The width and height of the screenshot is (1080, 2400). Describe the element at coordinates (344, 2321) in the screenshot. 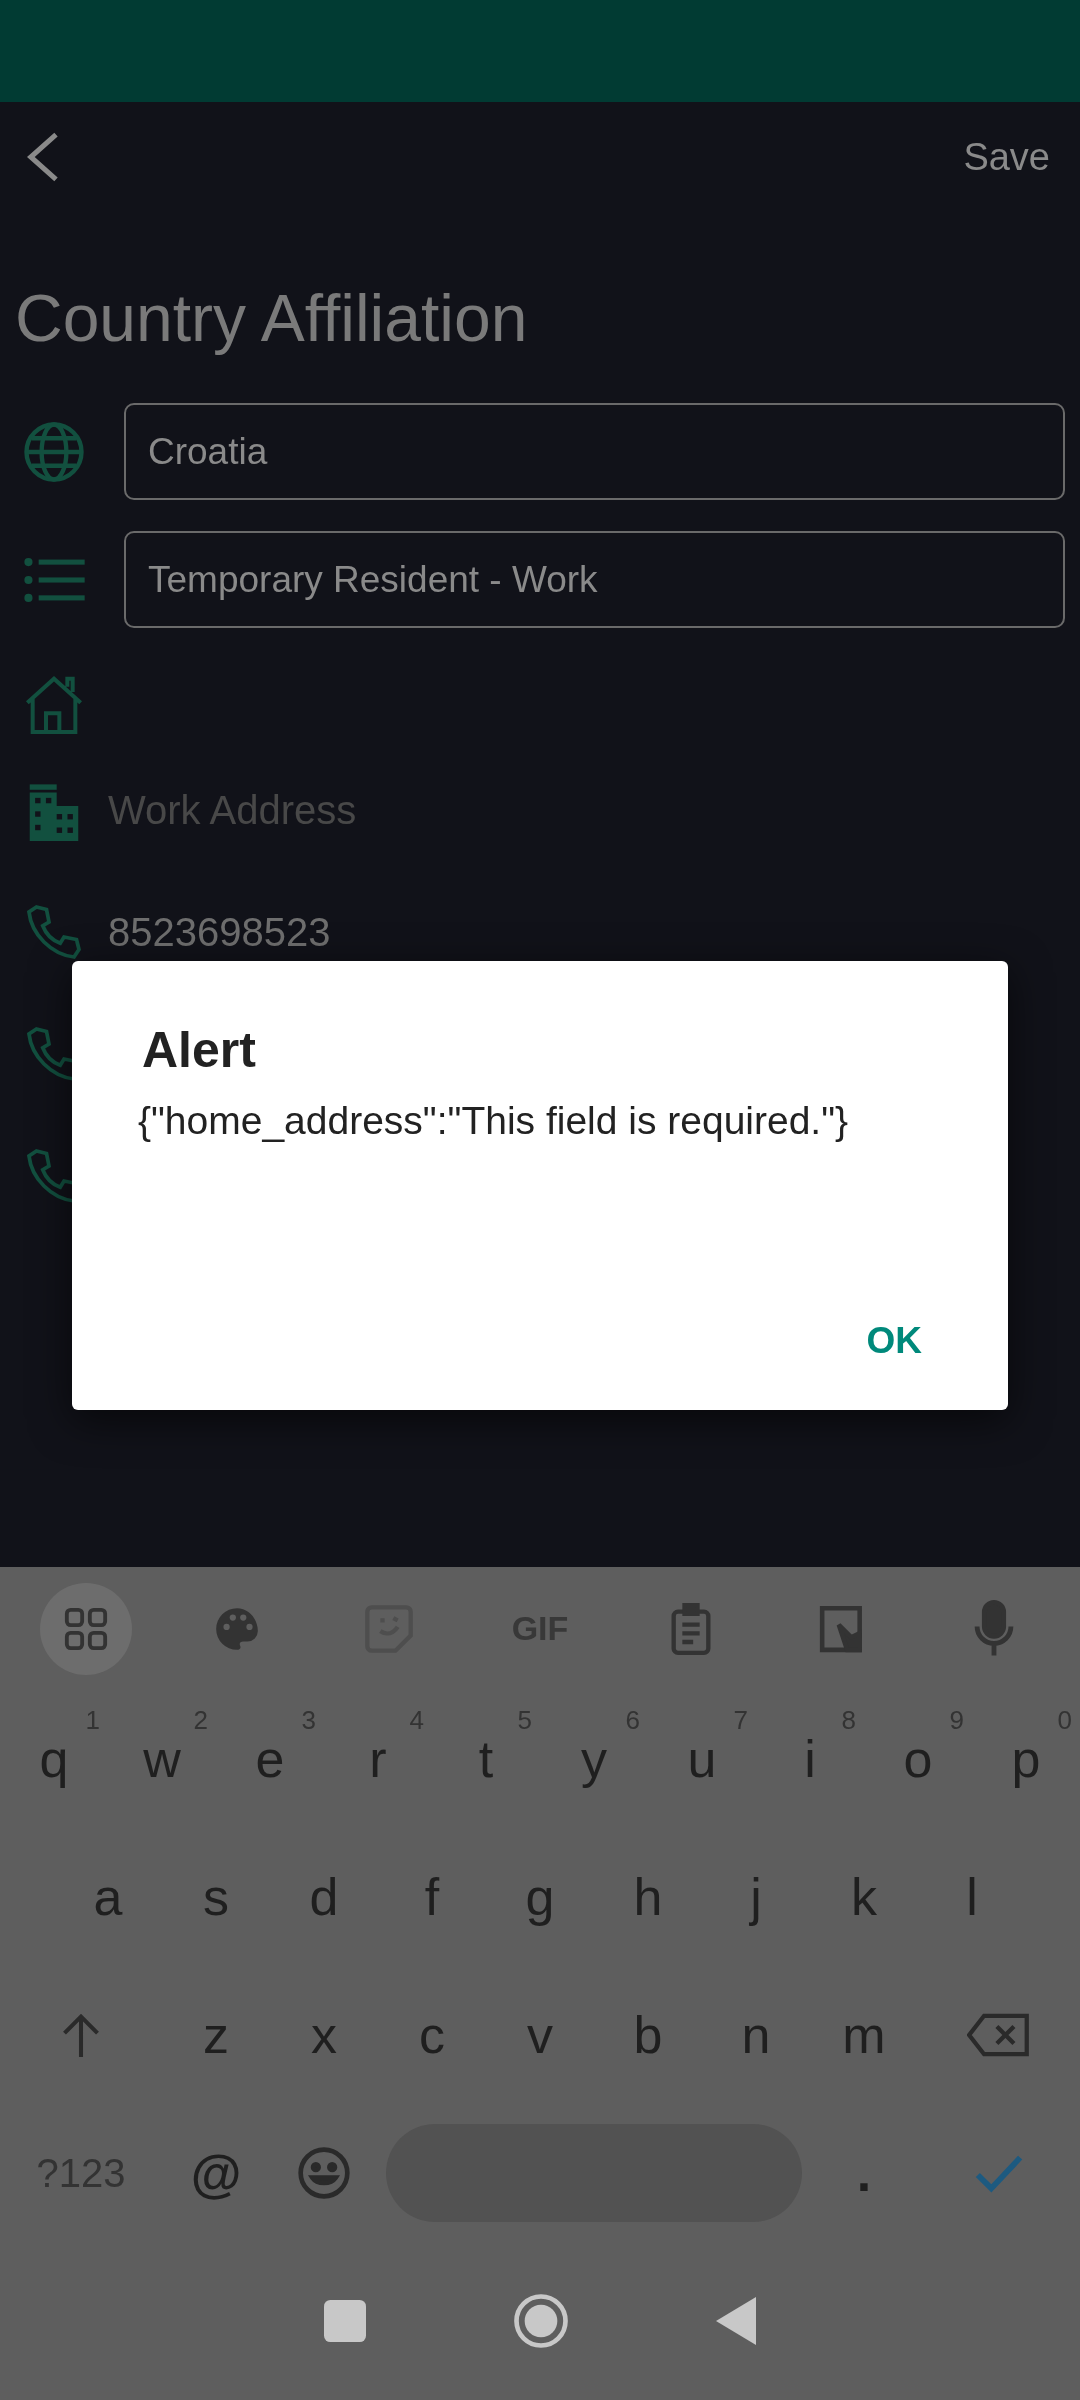

I see `recents-icon` at that location.